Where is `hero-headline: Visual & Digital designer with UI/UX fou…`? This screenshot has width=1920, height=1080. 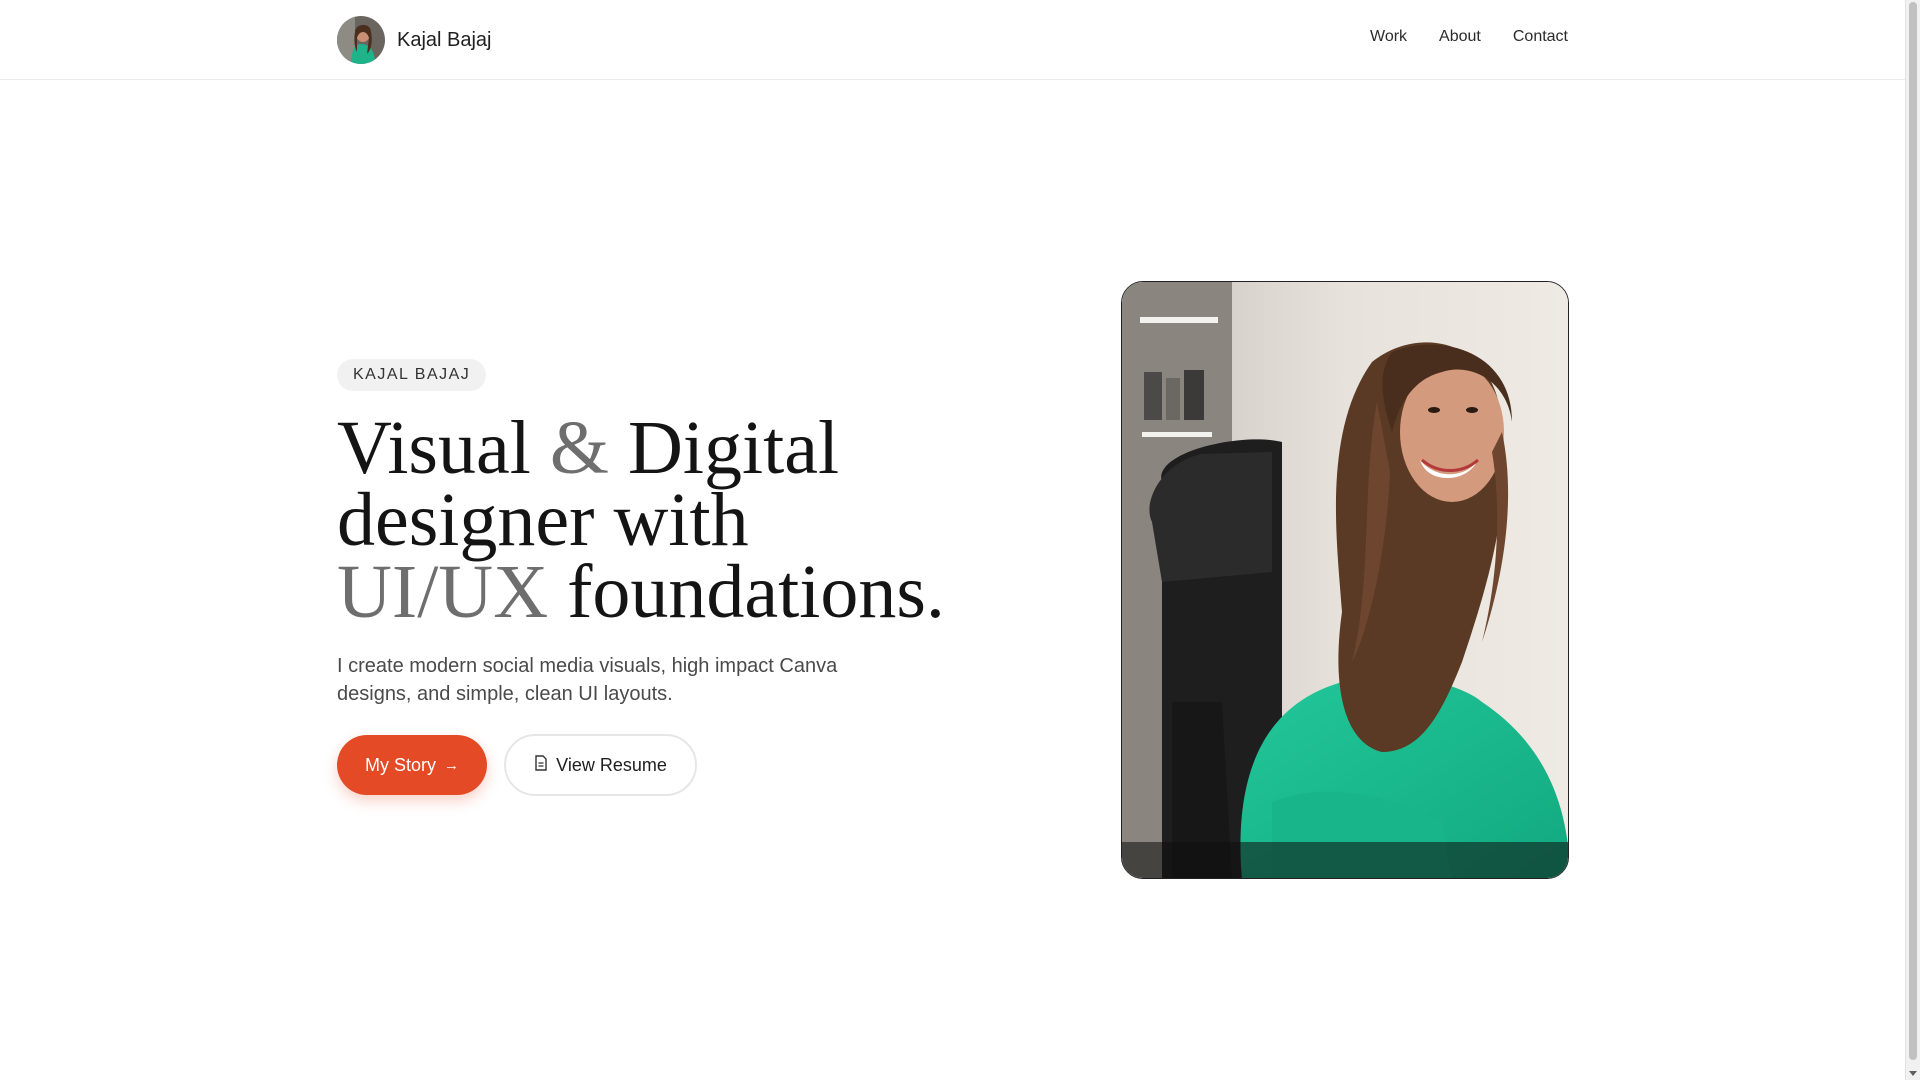
hero-headline: Visual & Digital designer with UI/UX fou… is located at coordinates (647, 520).